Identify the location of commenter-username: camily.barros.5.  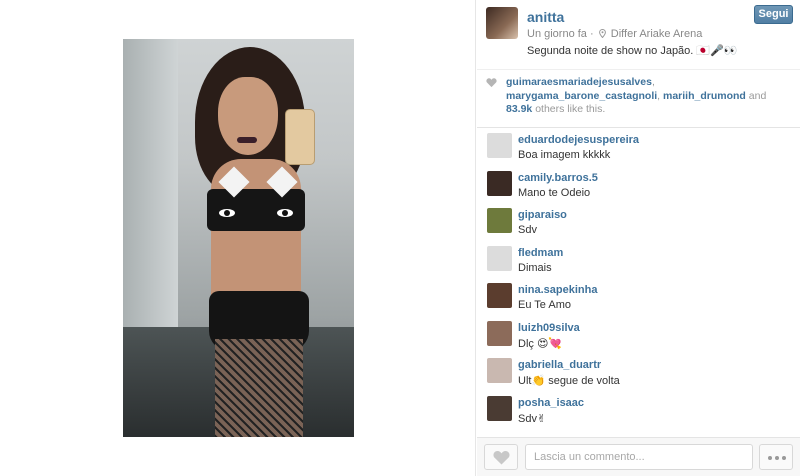
(558, 178).